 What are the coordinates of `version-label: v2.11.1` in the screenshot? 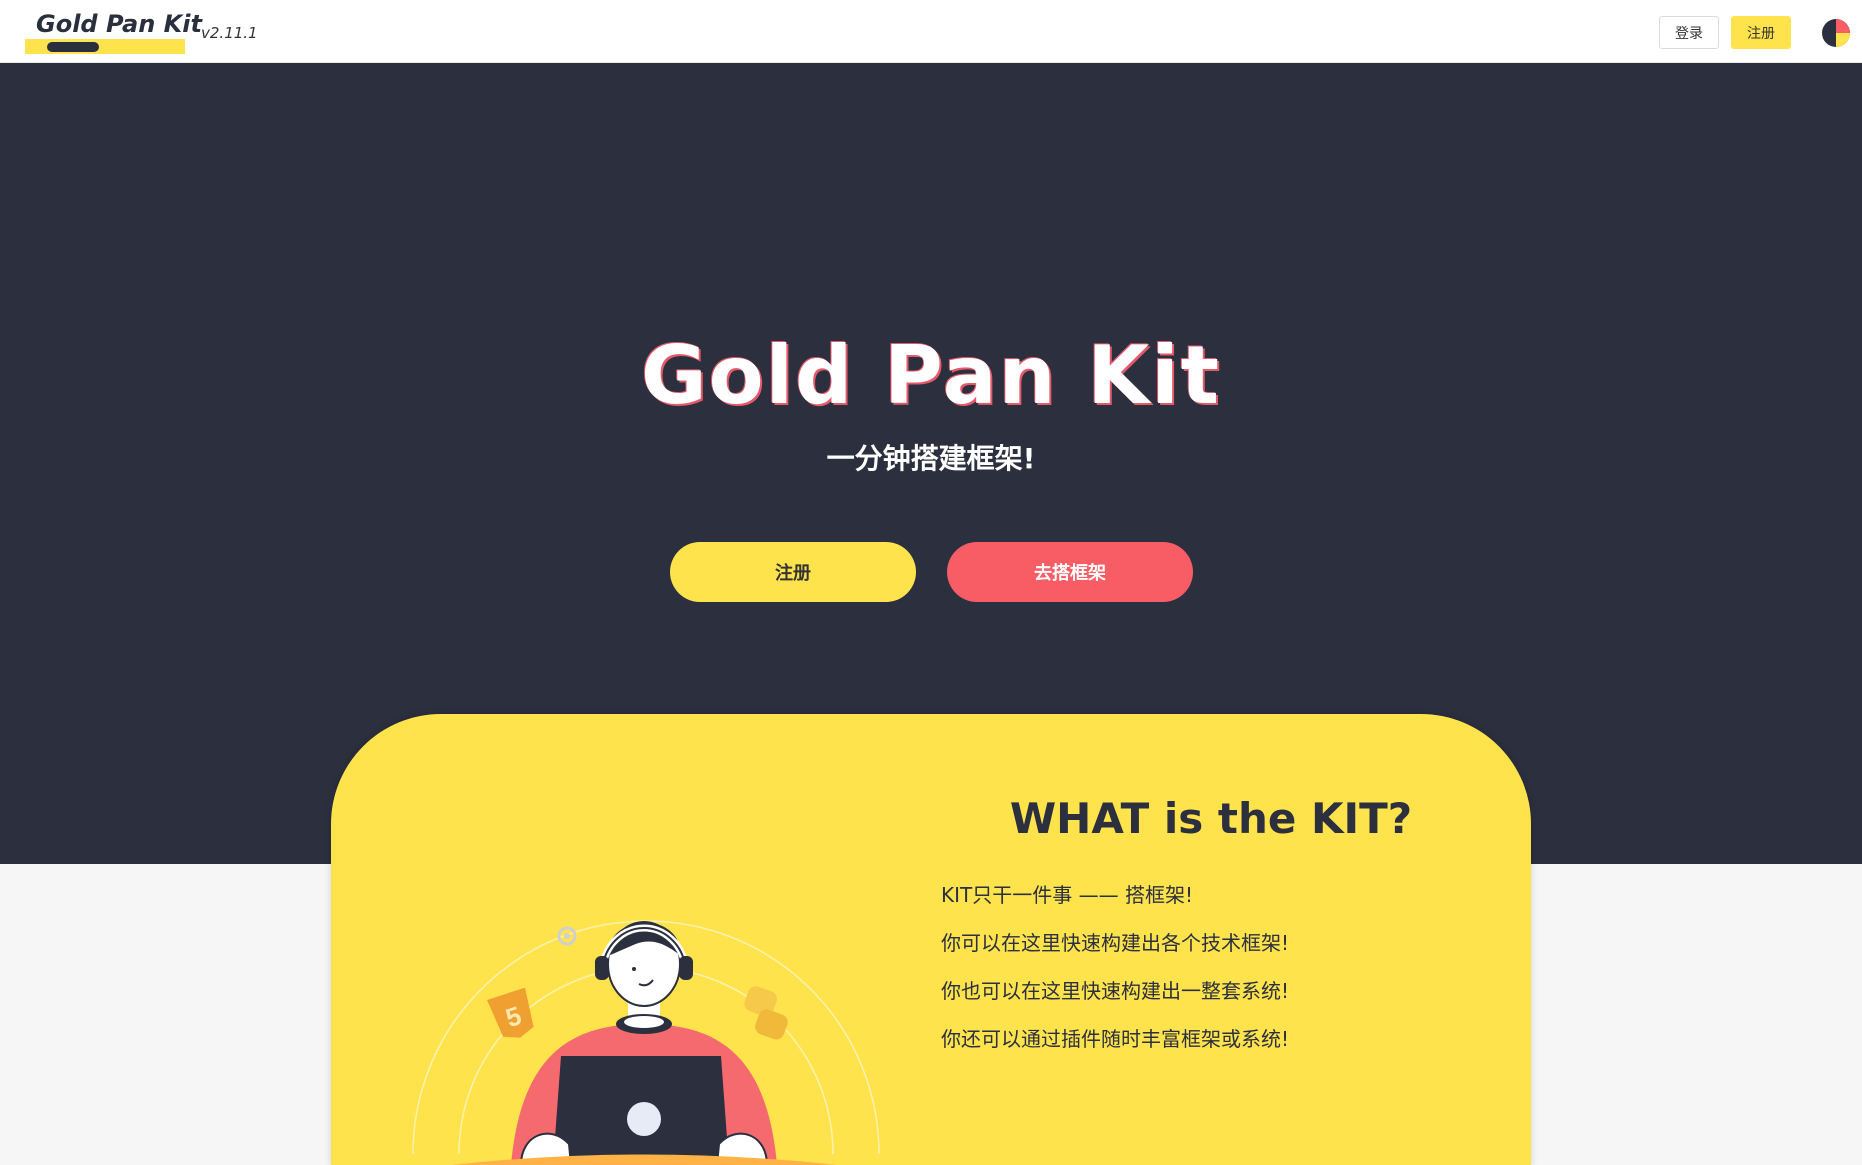 It's located at (229, 33).